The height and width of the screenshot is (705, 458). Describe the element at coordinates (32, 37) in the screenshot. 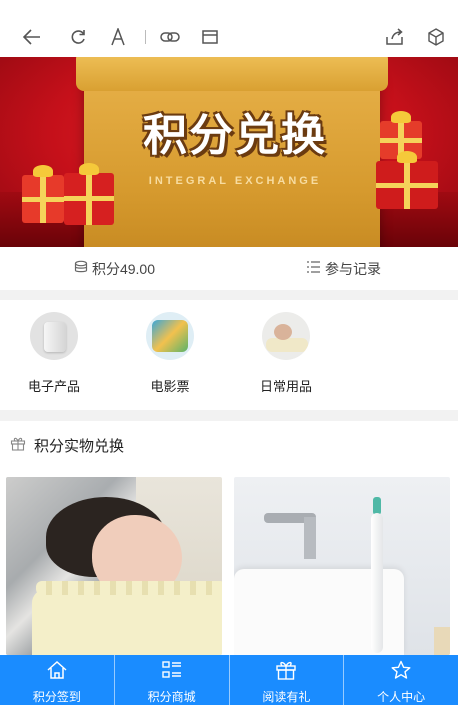

I see `back-arrow-icon` at that location.